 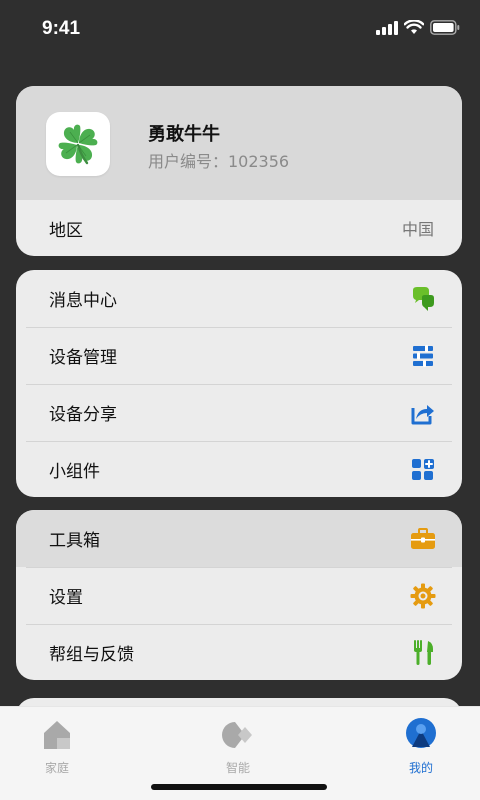 What do you see at coordinates (66, 598) in the screenshot?
I see `menu-item-label: 设置` at bounding box center [66, 598].